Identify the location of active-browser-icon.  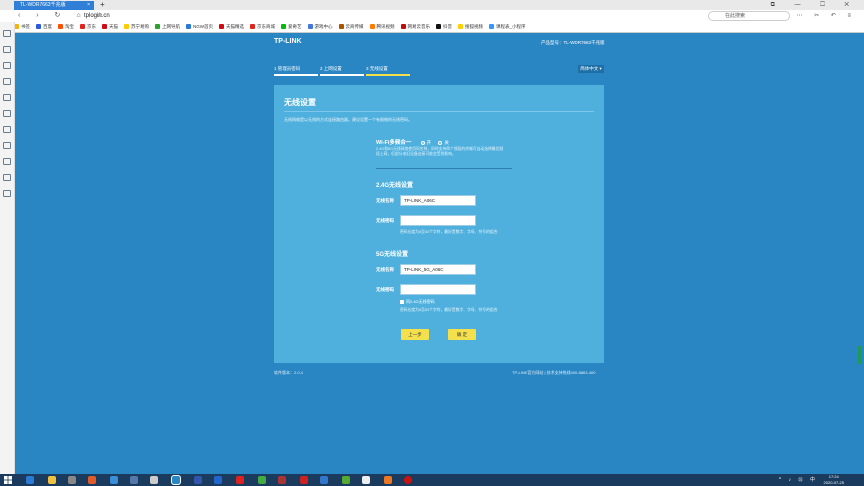
(176, 480).